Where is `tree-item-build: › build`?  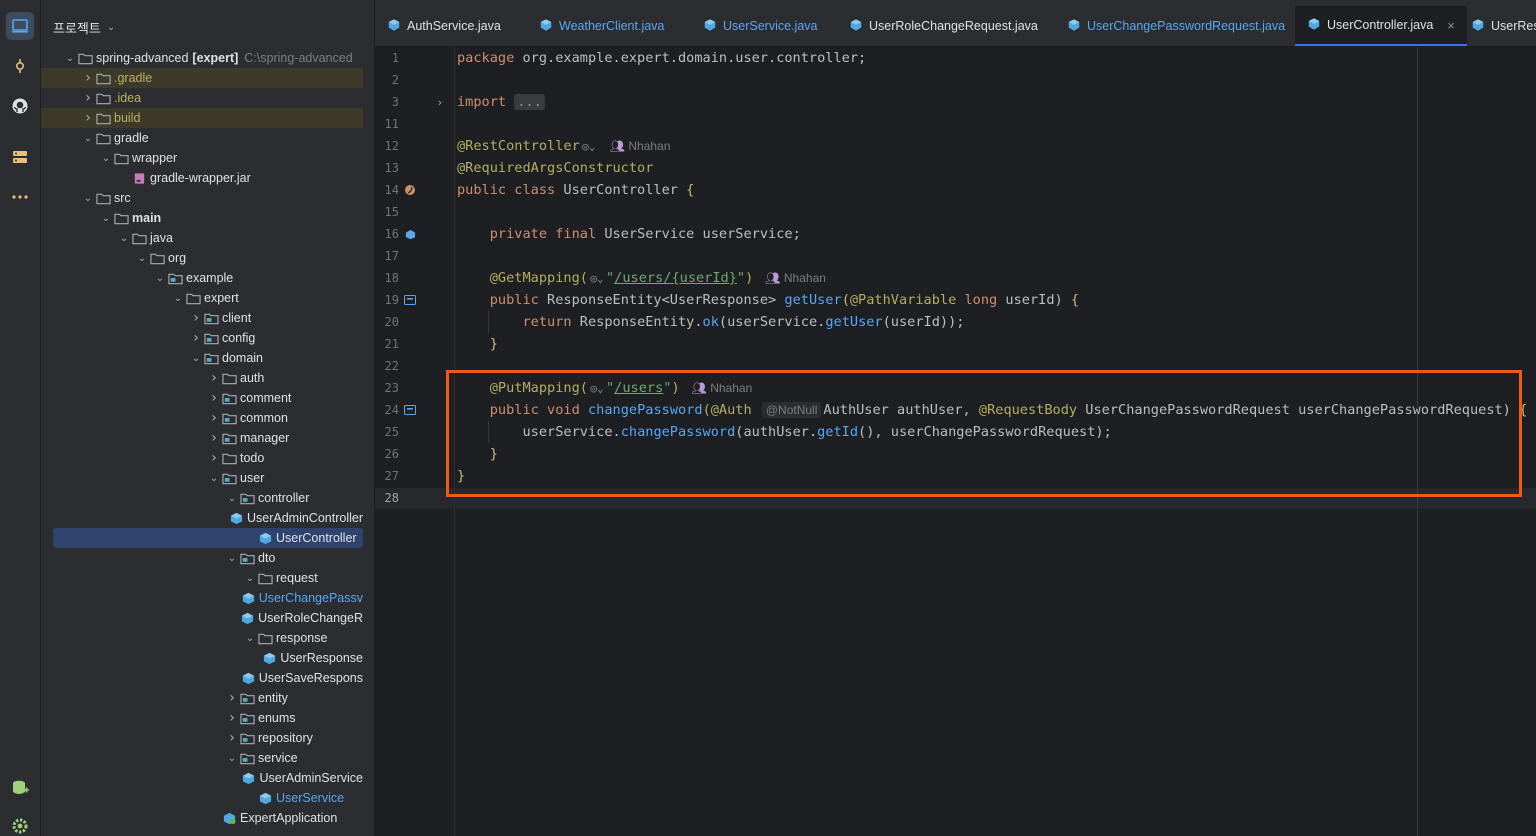 tree-item-build: › build is located at coordinates (202, 118).